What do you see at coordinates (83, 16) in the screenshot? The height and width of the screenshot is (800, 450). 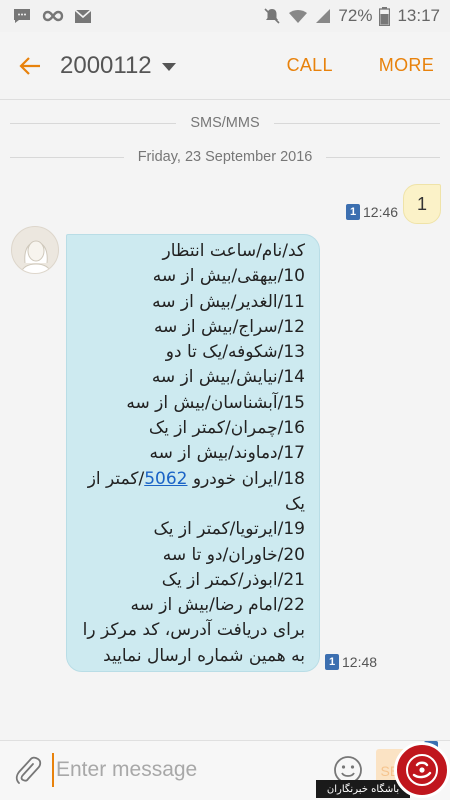 I see `mail-icon` at bounding box center [83, 16].